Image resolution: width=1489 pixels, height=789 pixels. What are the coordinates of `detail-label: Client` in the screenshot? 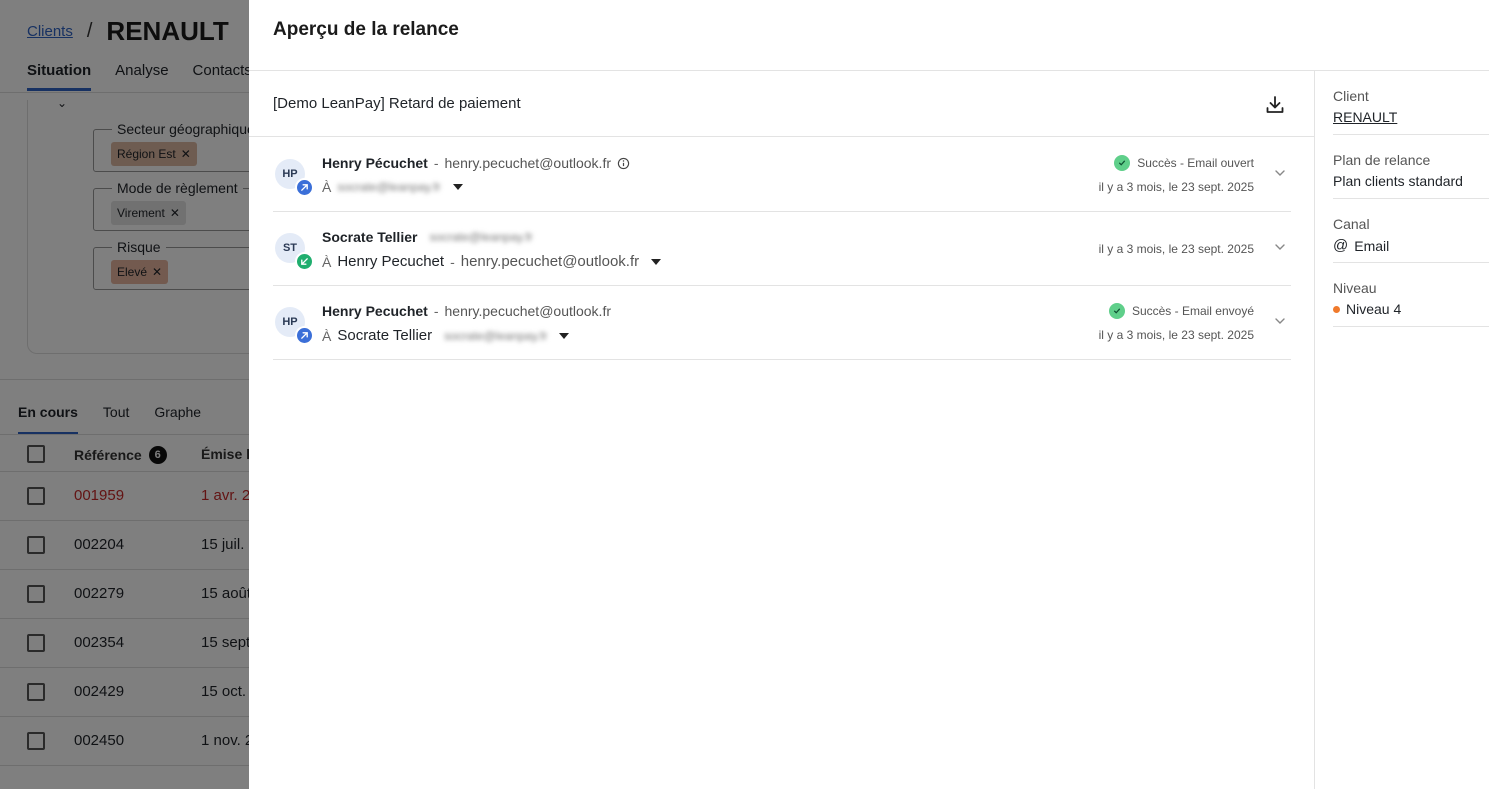 It's located at (1351, 96).